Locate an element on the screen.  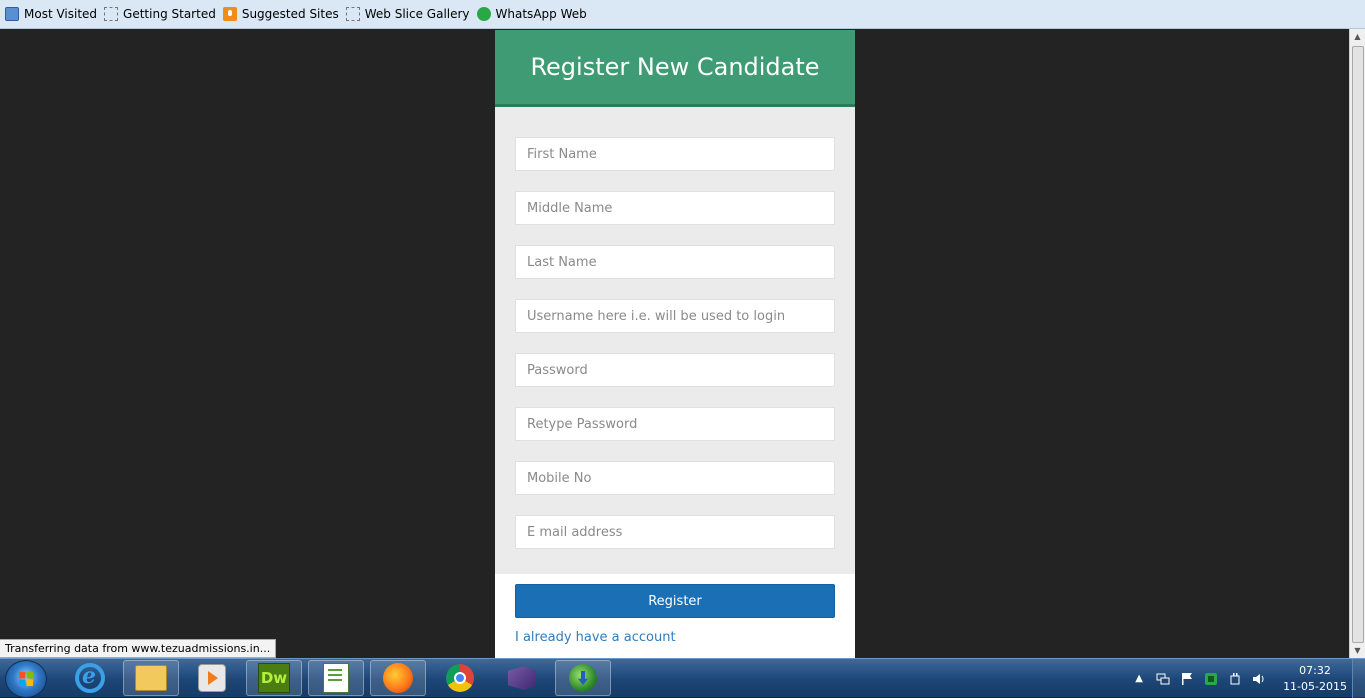
taskbar-windows-explorer is located at coordinates (151, 678).